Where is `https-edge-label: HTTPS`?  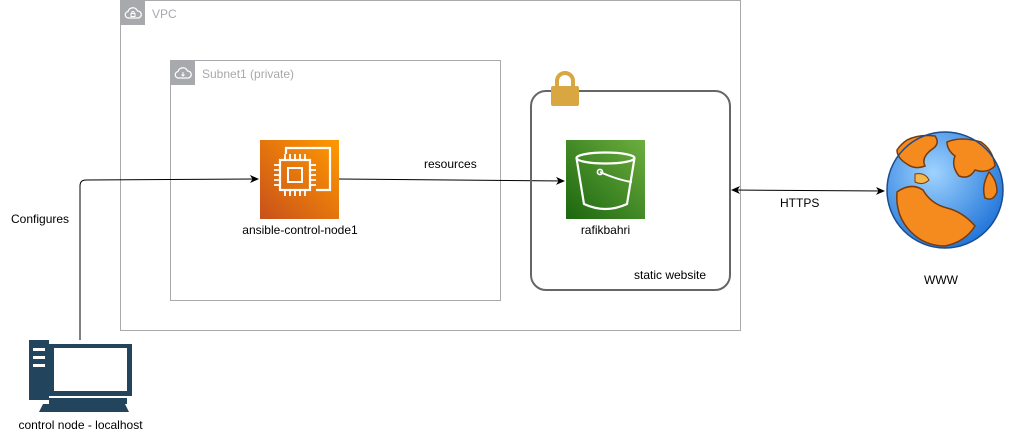
https-edge-label: HTTPS is located at coordinates (800, 203).